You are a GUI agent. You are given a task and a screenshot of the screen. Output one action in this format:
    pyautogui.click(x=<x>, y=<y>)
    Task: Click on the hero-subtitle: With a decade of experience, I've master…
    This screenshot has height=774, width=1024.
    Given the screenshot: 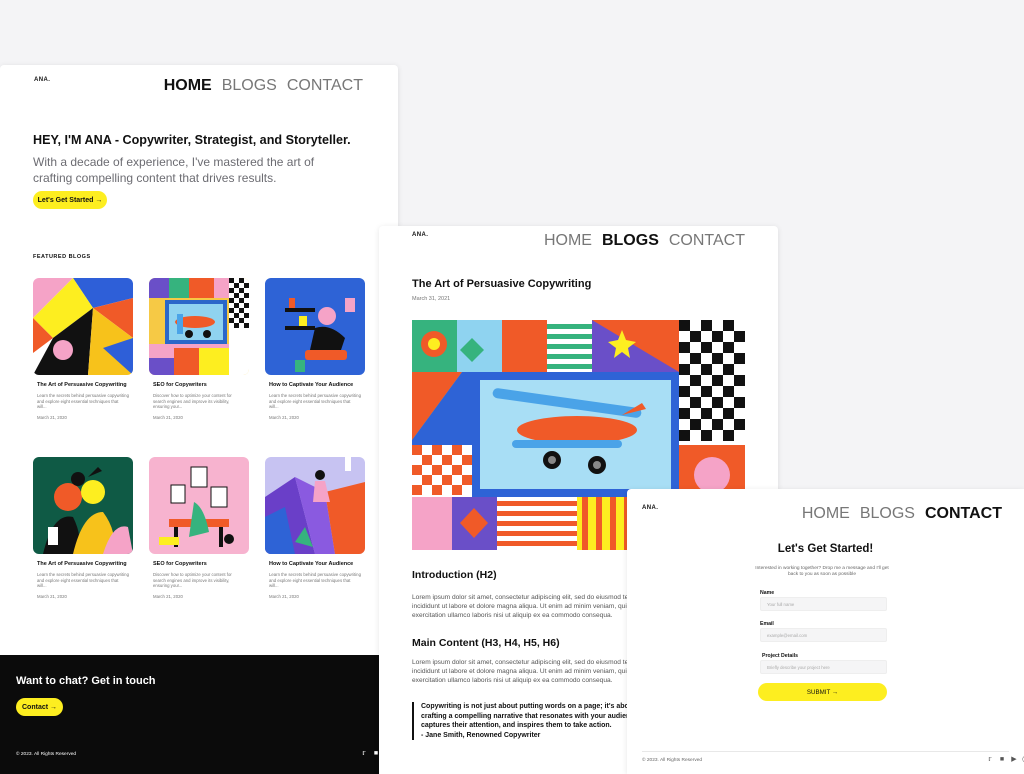 What is the action you would take?
    pyautogui.click(x=174, y=170)
    